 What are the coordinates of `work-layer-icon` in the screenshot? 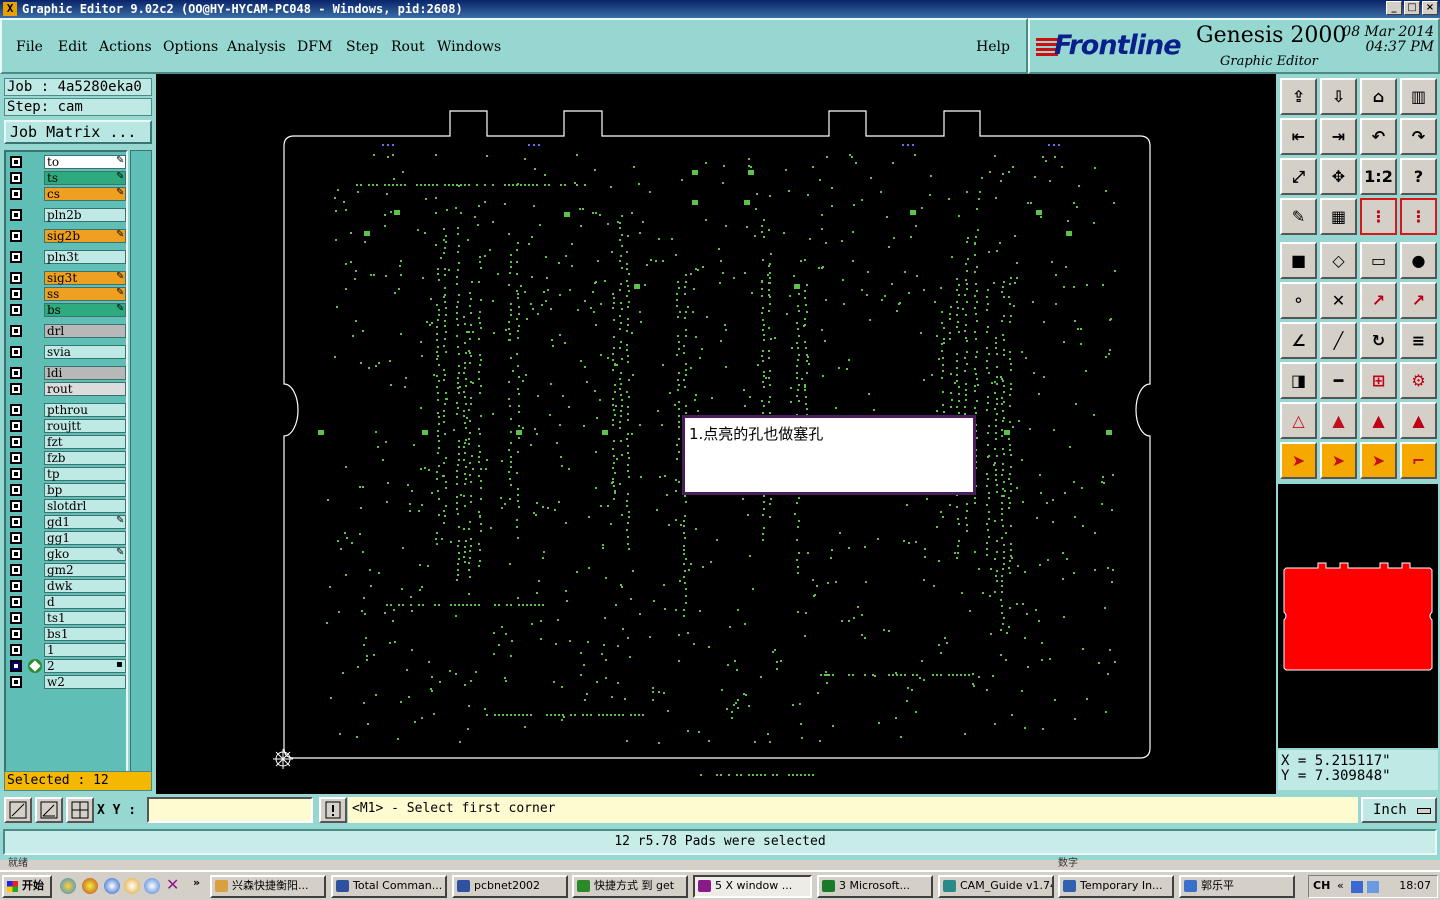 It's located at (35, 666).